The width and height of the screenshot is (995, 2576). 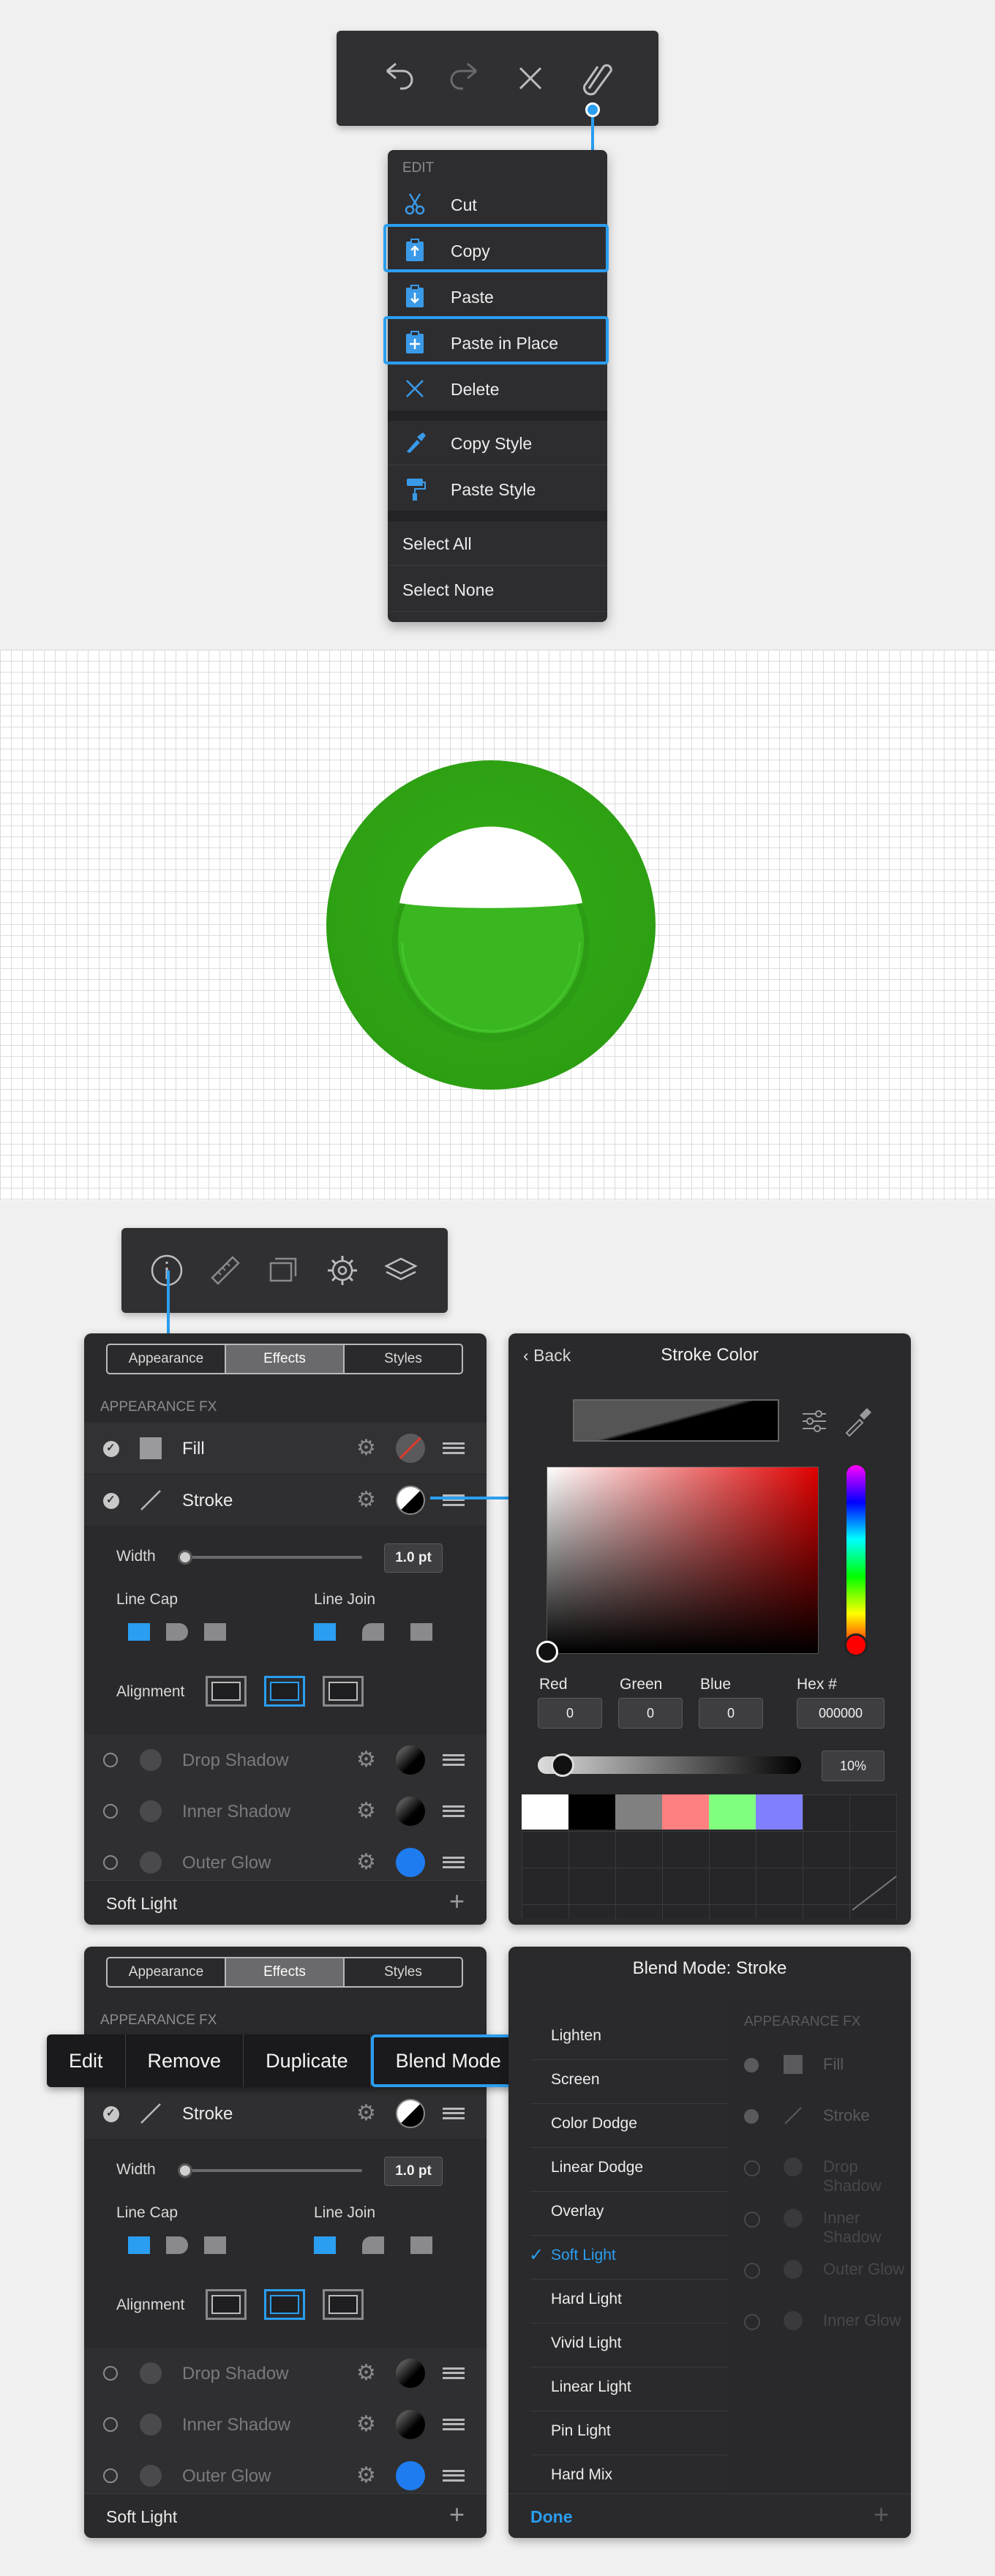 I want to click on join-miter-icon, so click(x=325, y=1632).